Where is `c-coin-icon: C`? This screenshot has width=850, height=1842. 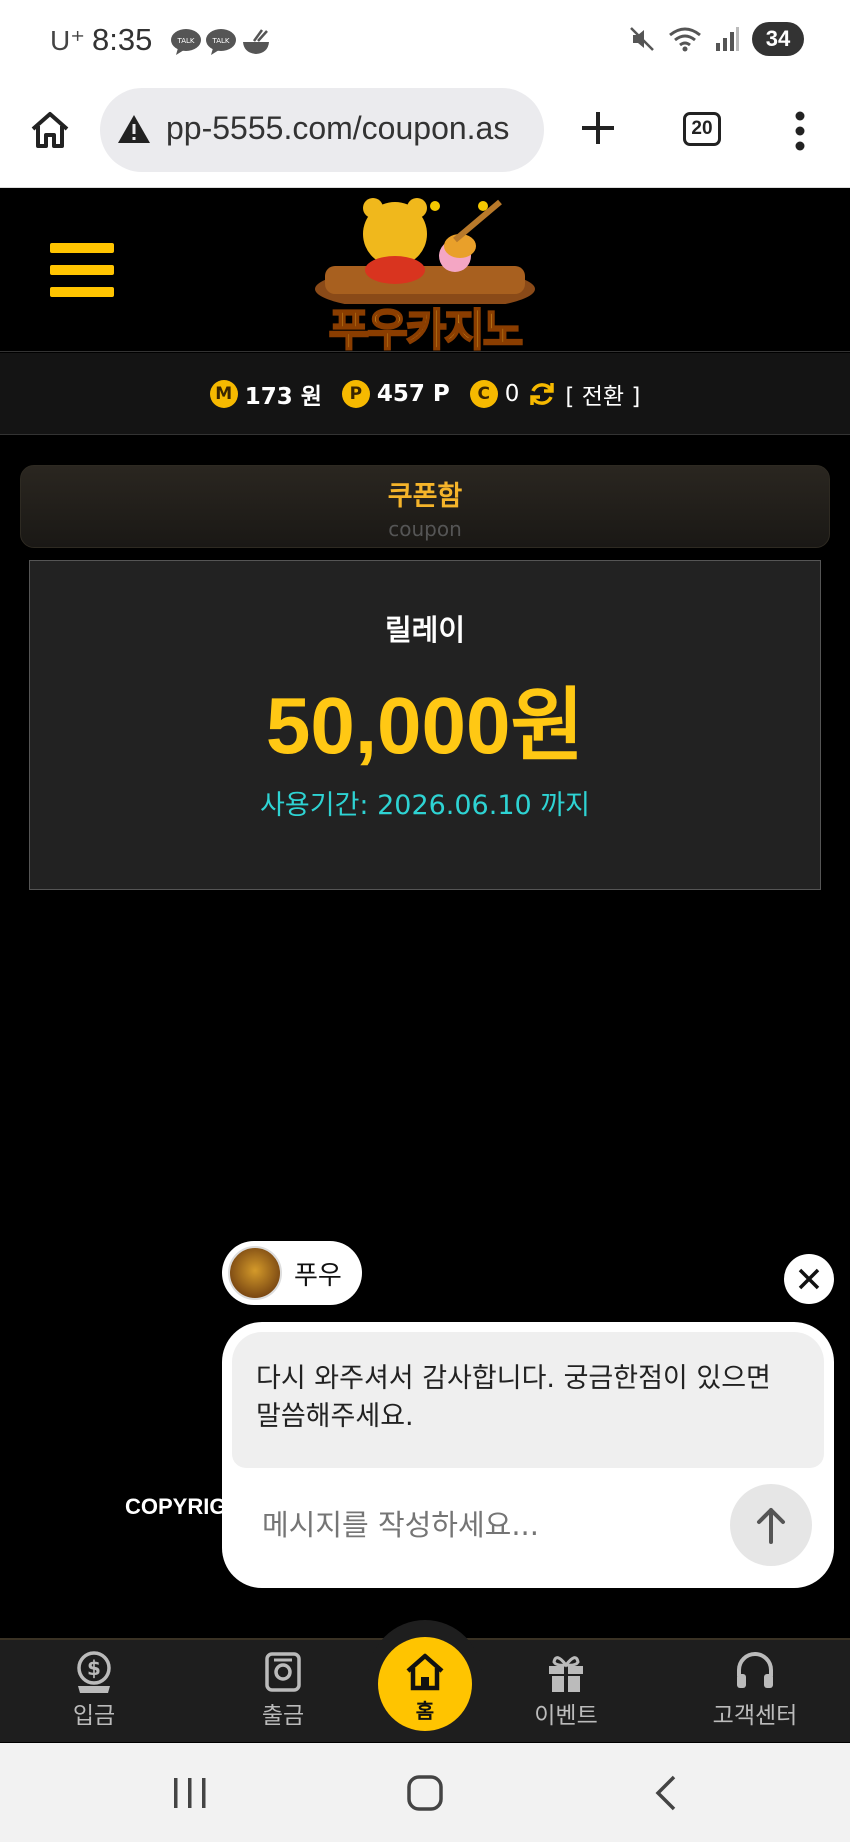 c-coin-icon: C is located at coordinates (483, 393).